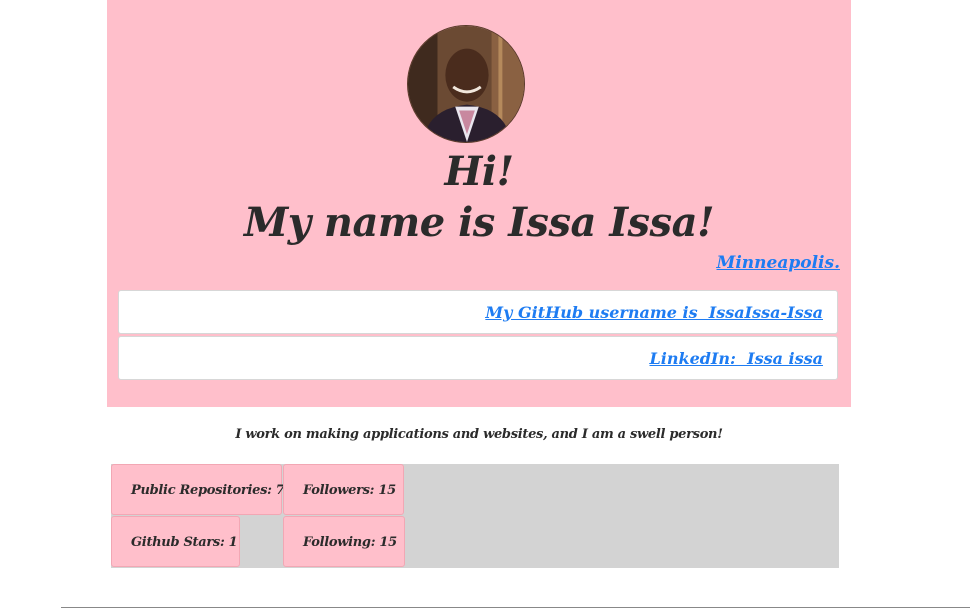 Image resolution: width=970 pixels, height=609 pixels. Describe the element at coordinates (654, 312) in the screenshot. I see `github-username-link: My GitHub username is IssaIssa-Issa` at that location.